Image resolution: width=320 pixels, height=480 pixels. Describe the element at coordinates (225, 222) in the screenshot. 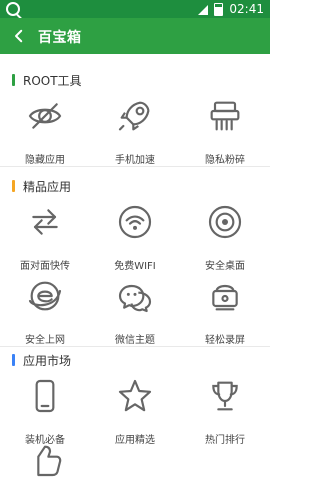

I see `desktop-circle-icon` at that location.